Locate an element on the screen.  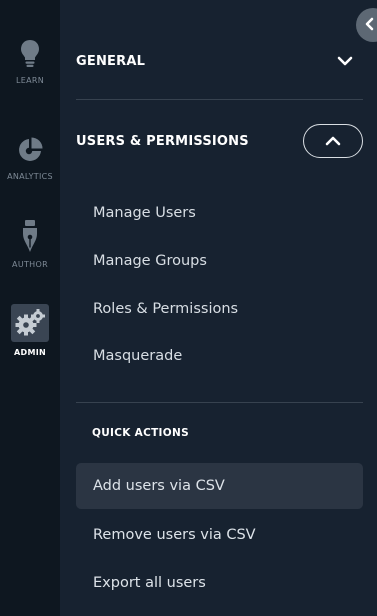
quick-action-export-all-users: Export all users is located at coordinates (219, 583).